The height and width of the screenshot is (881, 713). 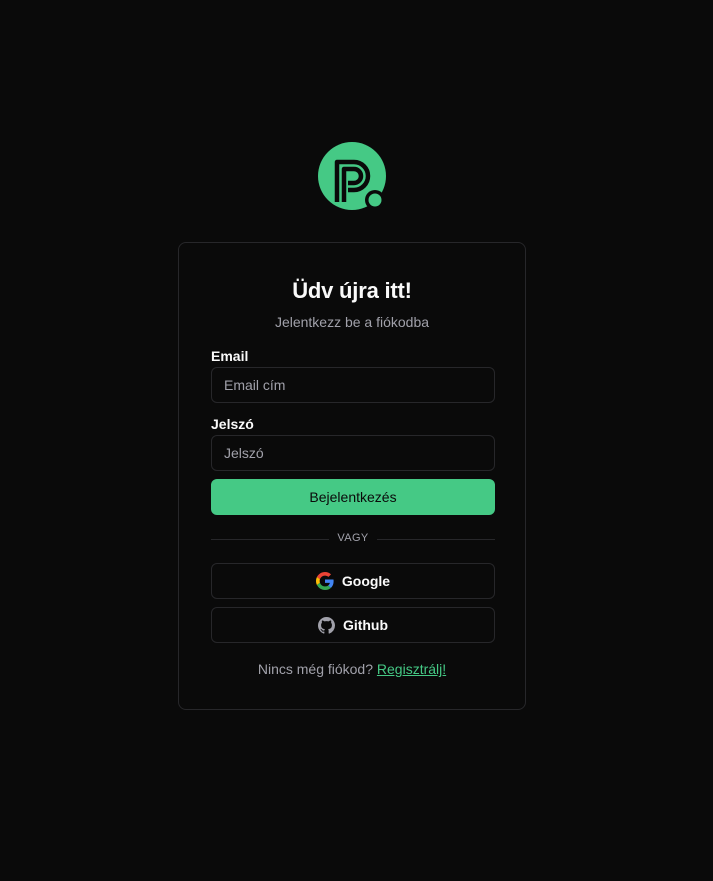 What do you see at coordinates (315, 669) in the screenshot?
I see `signup-prompt-text: Nincs még fiókod?` at bounding box center [315, 669].